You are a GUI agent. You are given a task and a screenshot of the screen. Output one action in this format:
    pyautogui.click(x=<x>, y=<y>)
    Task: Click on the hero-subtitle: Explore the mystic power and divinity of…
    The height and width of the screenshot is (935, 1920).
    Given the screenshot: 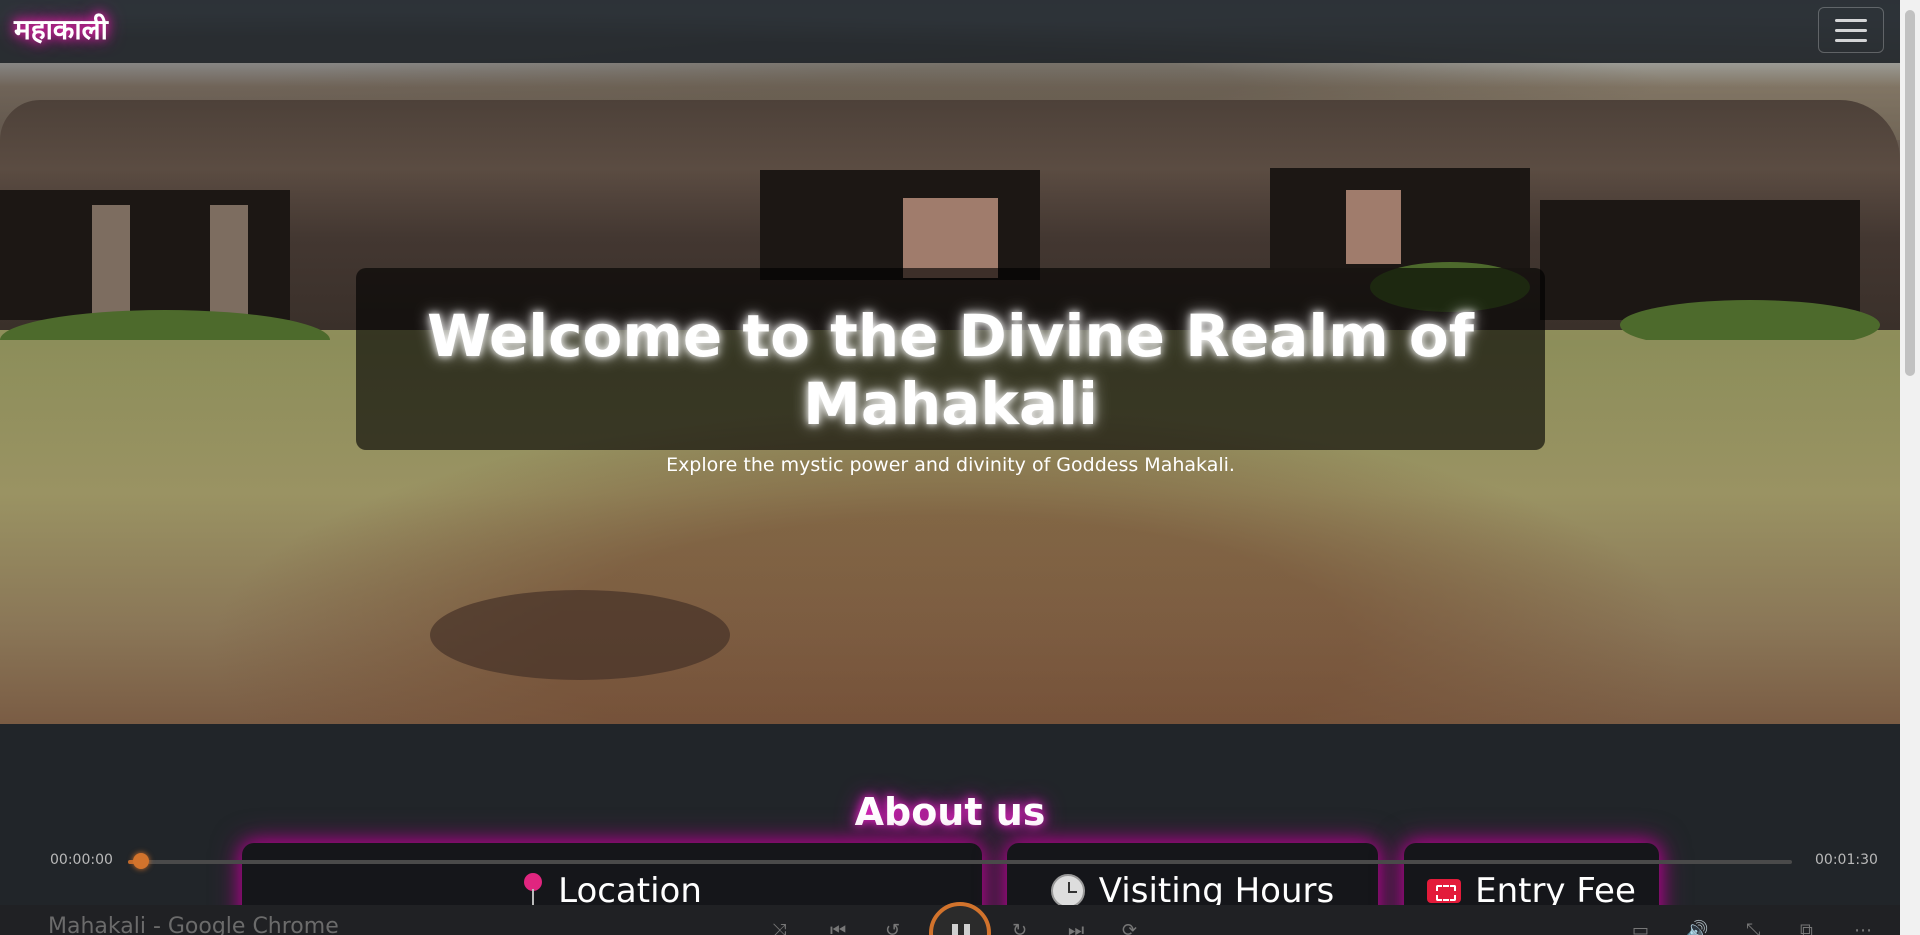 What is the action you would take?
    pyautogui.click(x=950, y=465)
    